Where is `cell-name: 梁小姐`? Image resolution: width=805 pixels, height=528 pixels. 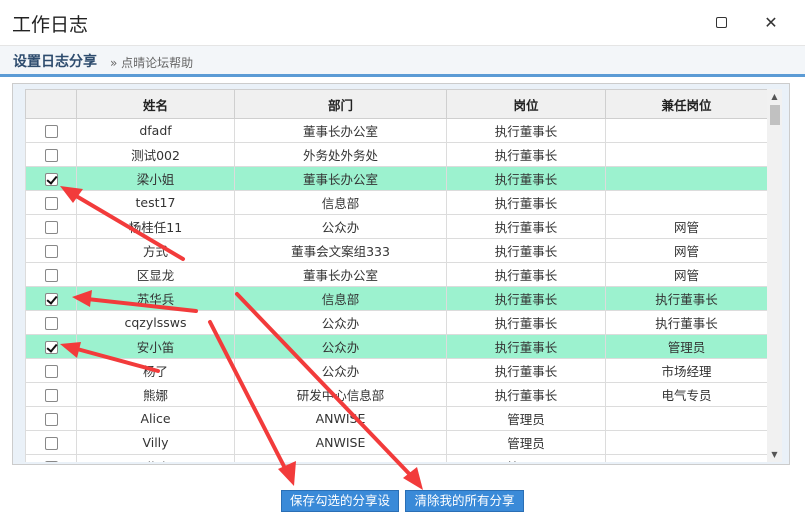
cell-name: 梁小姐 is located at coordinates (155, 178).